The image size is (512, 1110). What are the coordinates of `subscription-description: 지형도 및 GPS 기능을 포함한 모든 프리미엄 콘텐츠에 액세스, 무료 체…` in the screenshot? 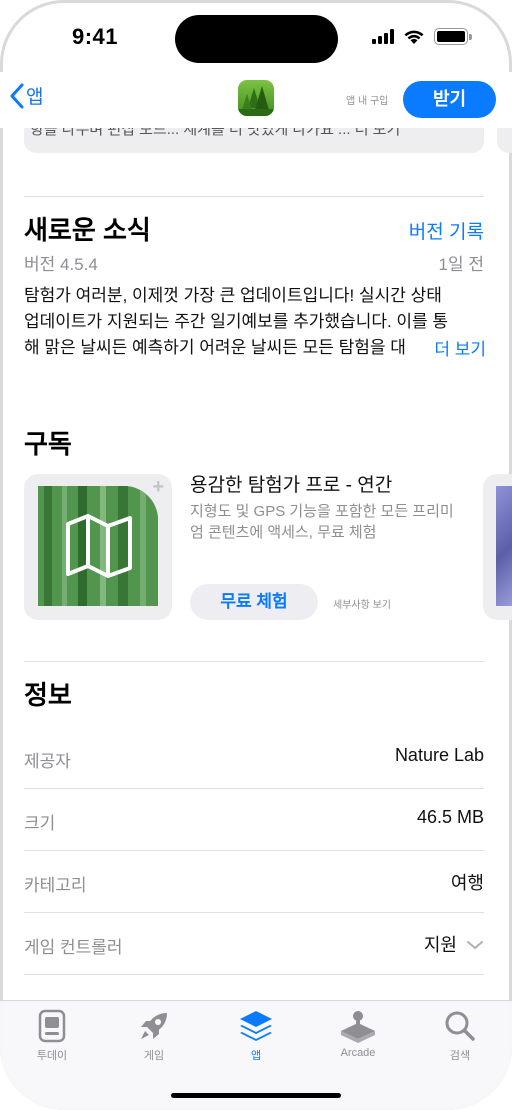 It's located at (322, 522).